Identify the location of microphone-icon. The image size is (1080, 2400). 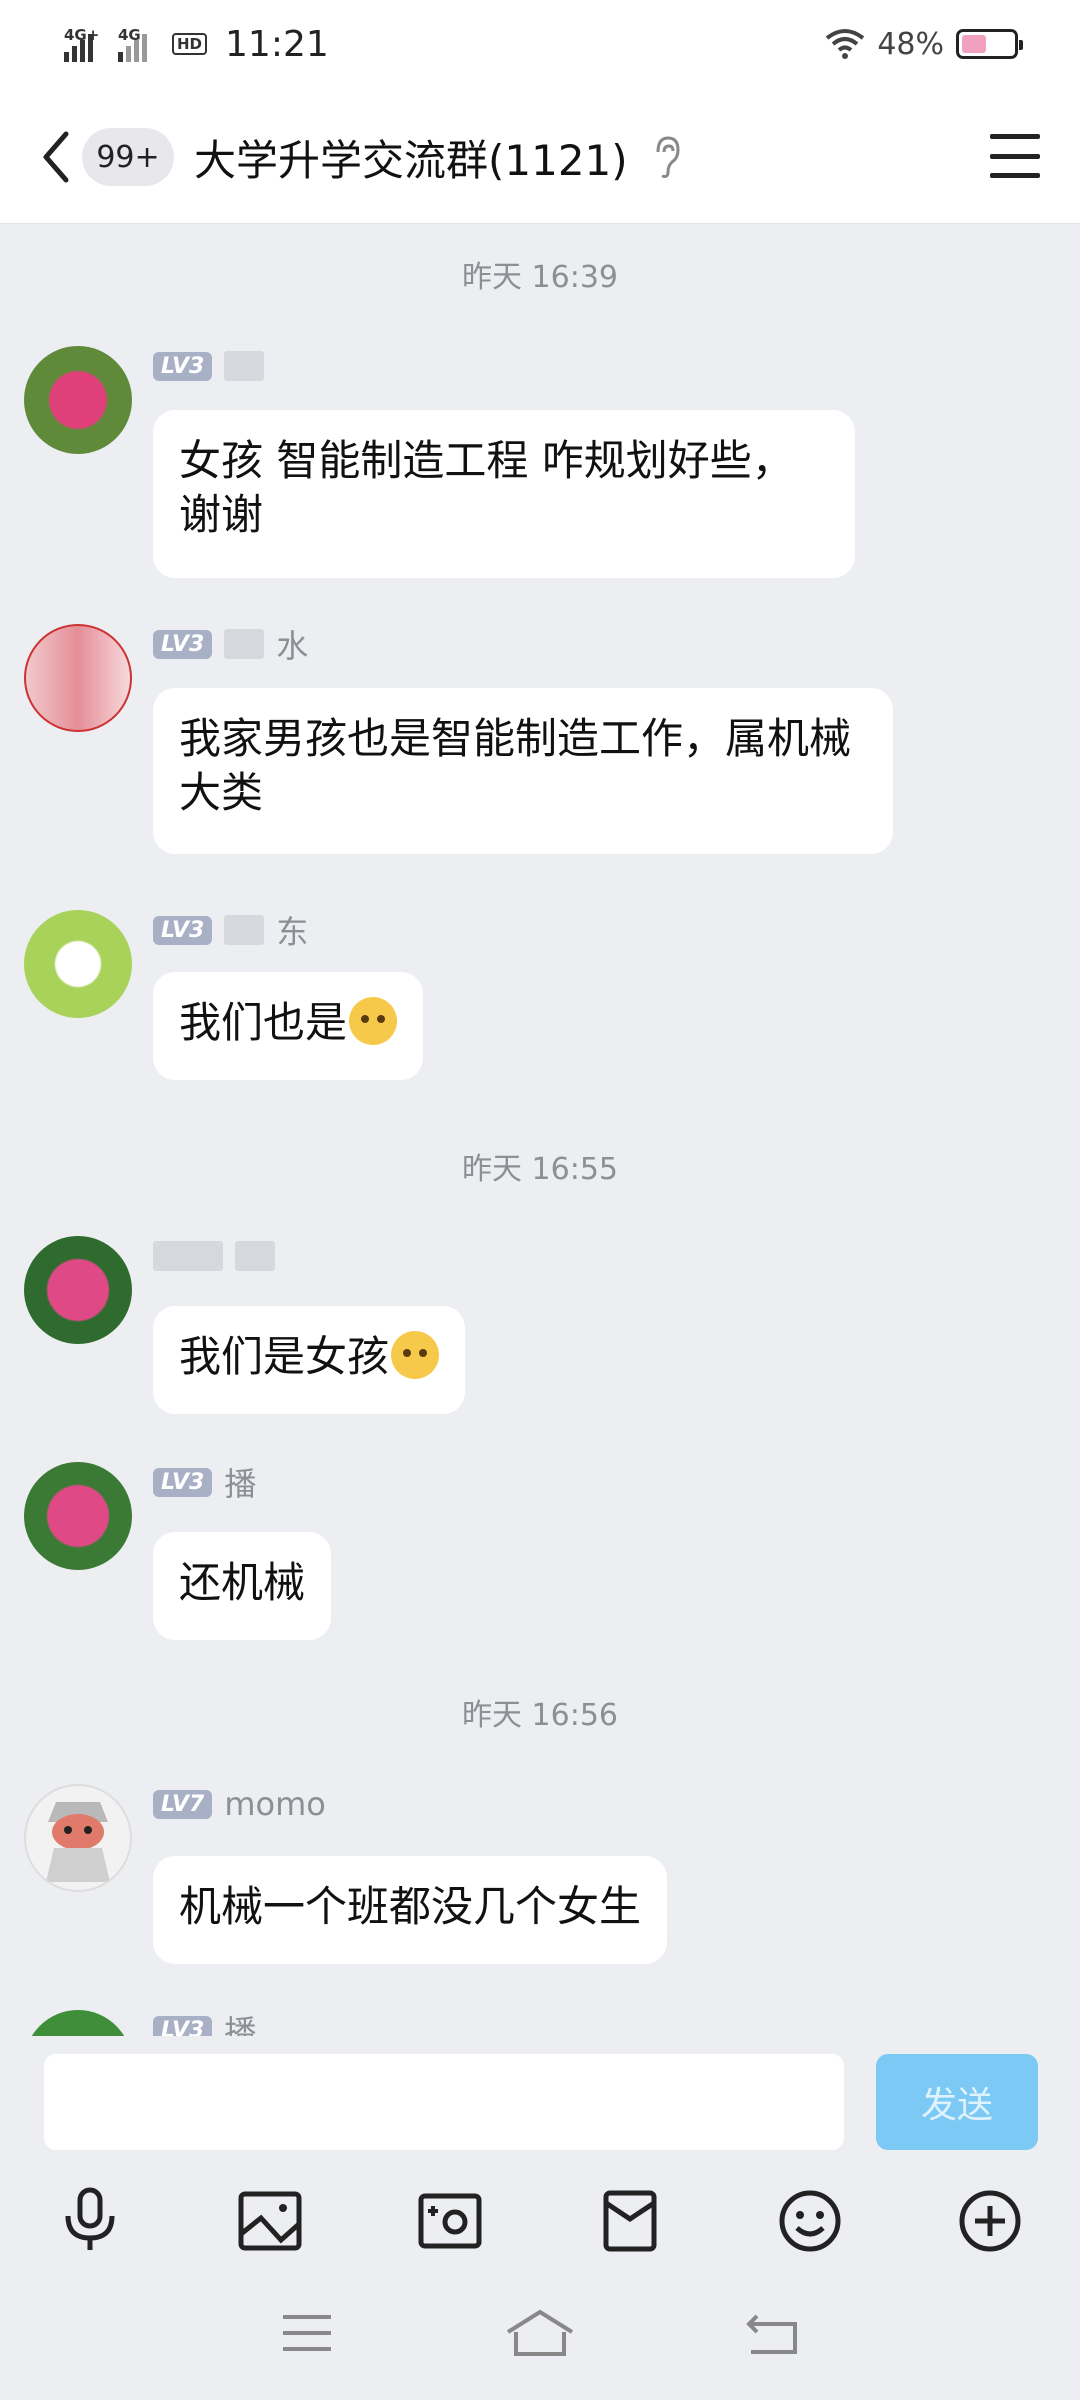
(90, 2221).